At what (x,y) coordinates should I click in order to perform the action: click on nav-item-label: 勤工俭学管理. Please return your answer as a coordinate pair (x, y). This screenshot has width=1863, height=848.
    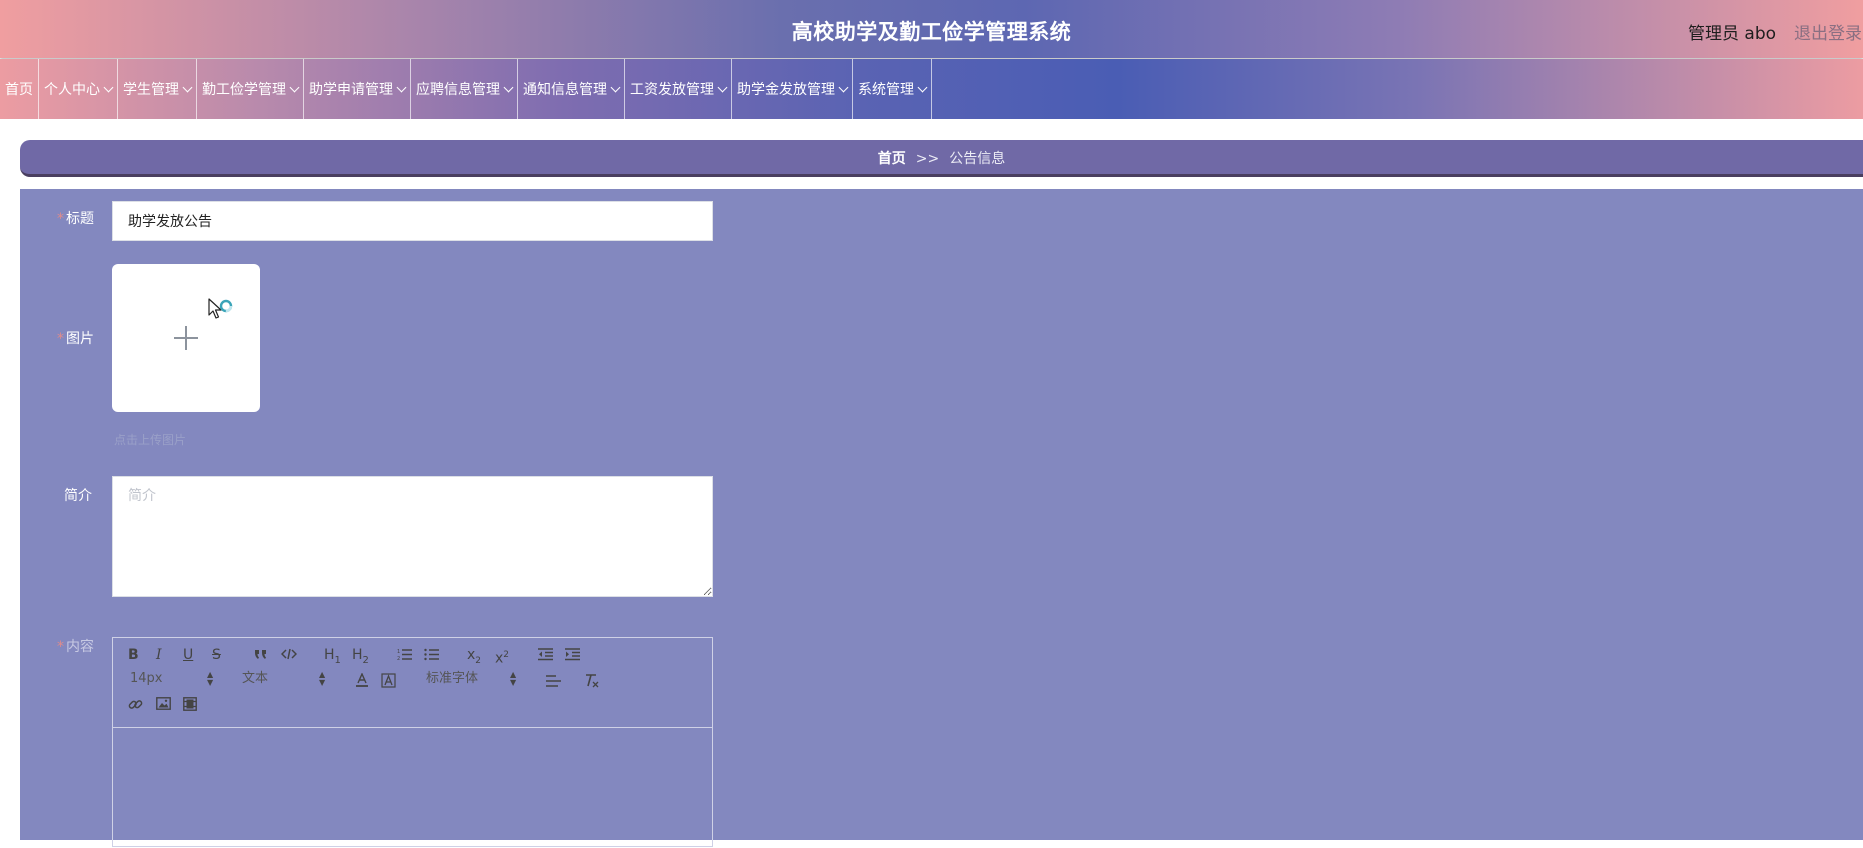
    Looking at the image, I should click on (244, 90).